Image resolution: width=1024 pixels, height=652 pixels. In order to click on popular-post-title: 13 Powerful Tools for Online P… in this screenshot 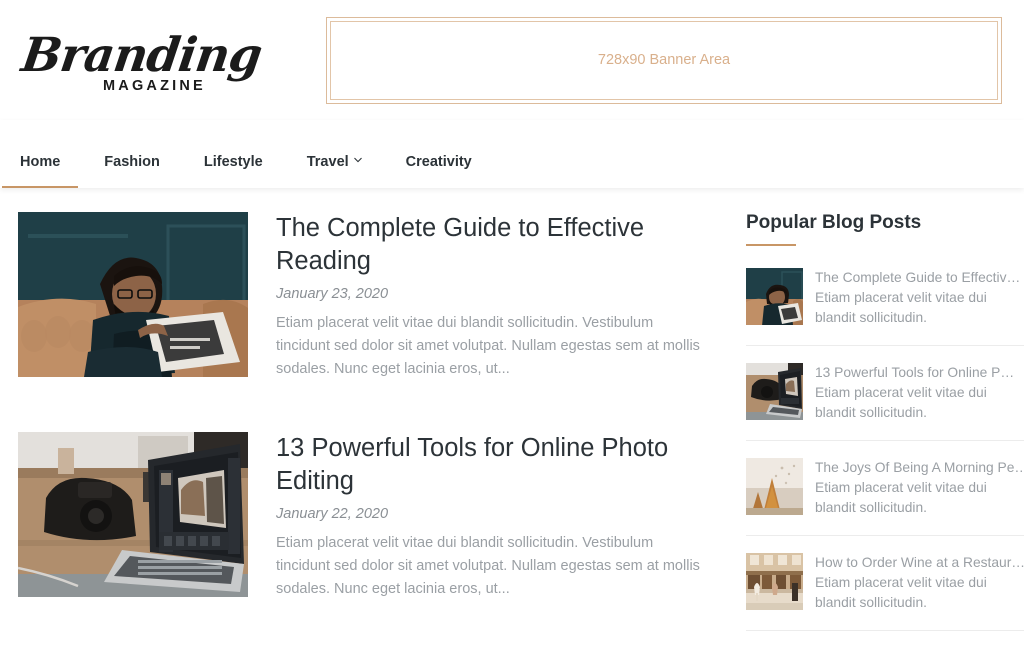, I will do `click(915, 372)`.